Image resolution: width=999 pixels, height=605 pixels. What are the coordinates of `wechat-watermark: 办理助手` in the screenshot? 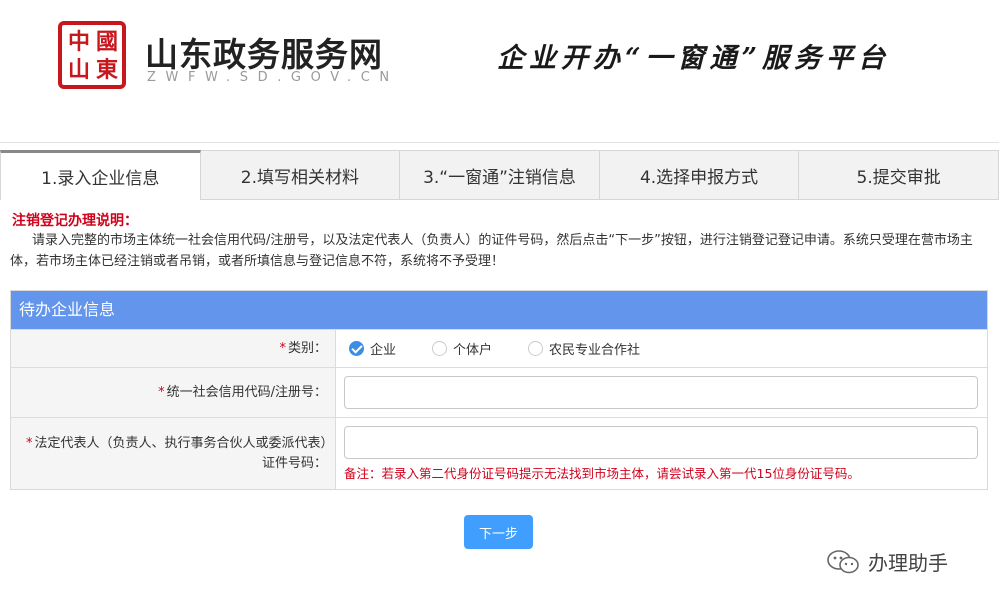 It's located at (887, 561).